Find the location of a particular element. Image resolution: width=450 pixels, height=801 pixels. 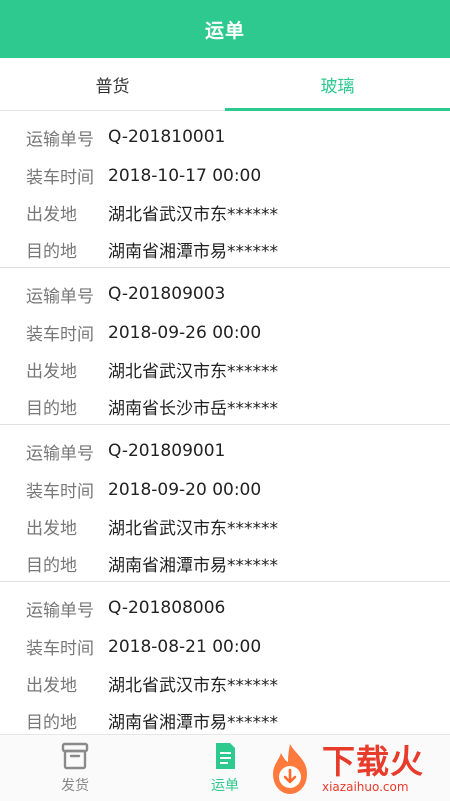

load-time-value: 2018-10-17 00:00 is located at coordinates (185, 175).